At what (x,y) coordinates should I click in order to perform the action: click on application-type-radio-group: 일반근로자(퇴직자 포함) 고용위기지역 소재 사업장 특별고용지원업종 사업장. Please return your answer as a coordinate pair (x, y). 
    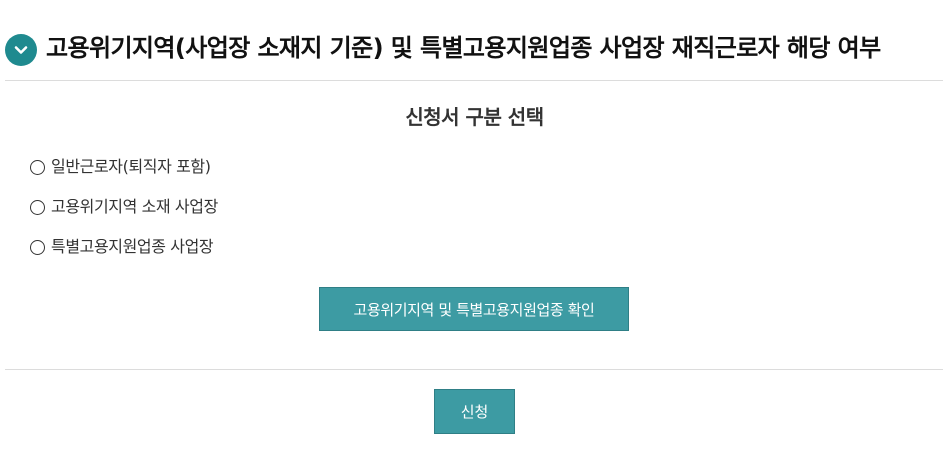
    Looking at the image, I should click on (124, 214).